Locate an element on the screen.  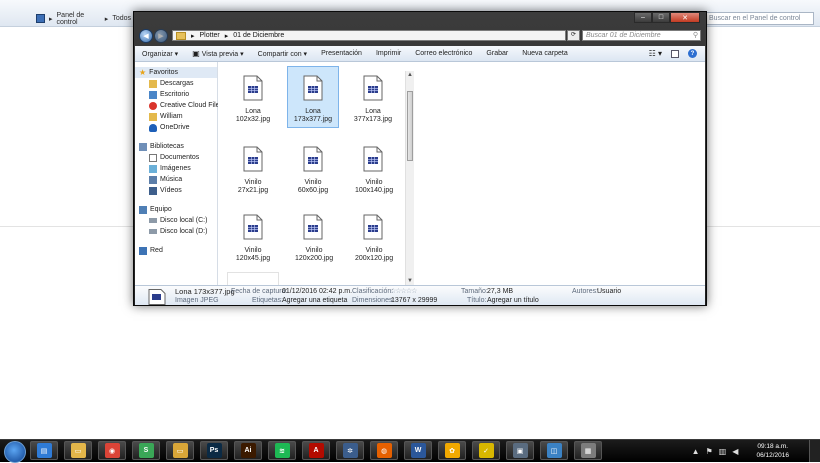
dimensions-label: Dimensiones: is located at coordinates (373, 300).